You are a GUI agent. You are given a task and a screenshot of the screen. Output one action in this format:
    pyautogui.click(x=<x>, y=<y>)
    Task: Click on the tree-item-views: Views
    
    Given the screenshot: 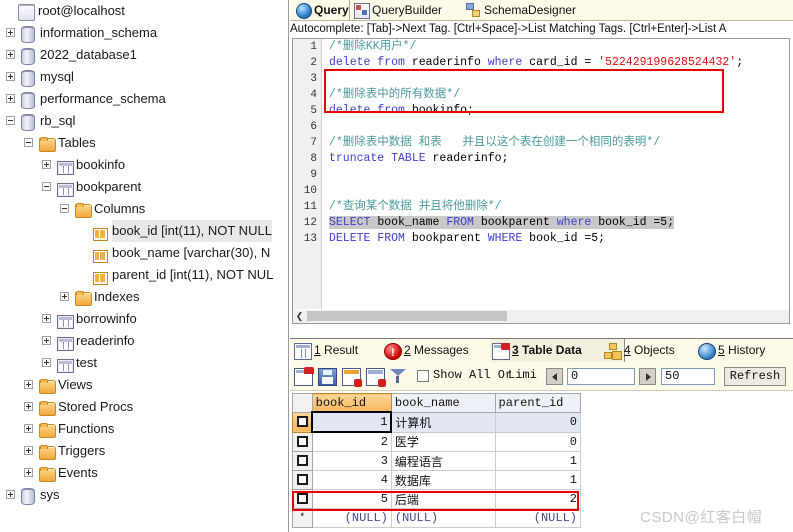 What is the action you would take?
    pyautogui.click(x=144, y=385)
    